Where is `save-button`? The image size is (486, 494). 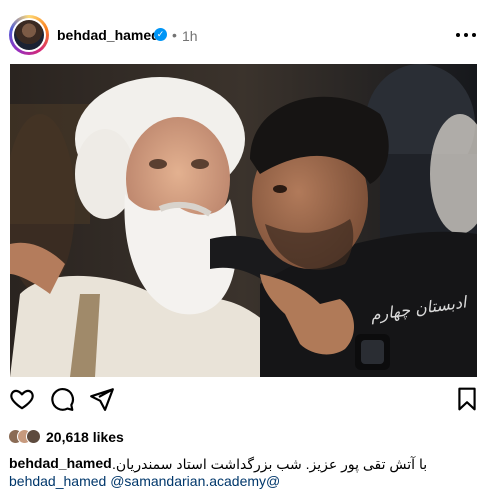
save-button is located at coordinates (468, 400).